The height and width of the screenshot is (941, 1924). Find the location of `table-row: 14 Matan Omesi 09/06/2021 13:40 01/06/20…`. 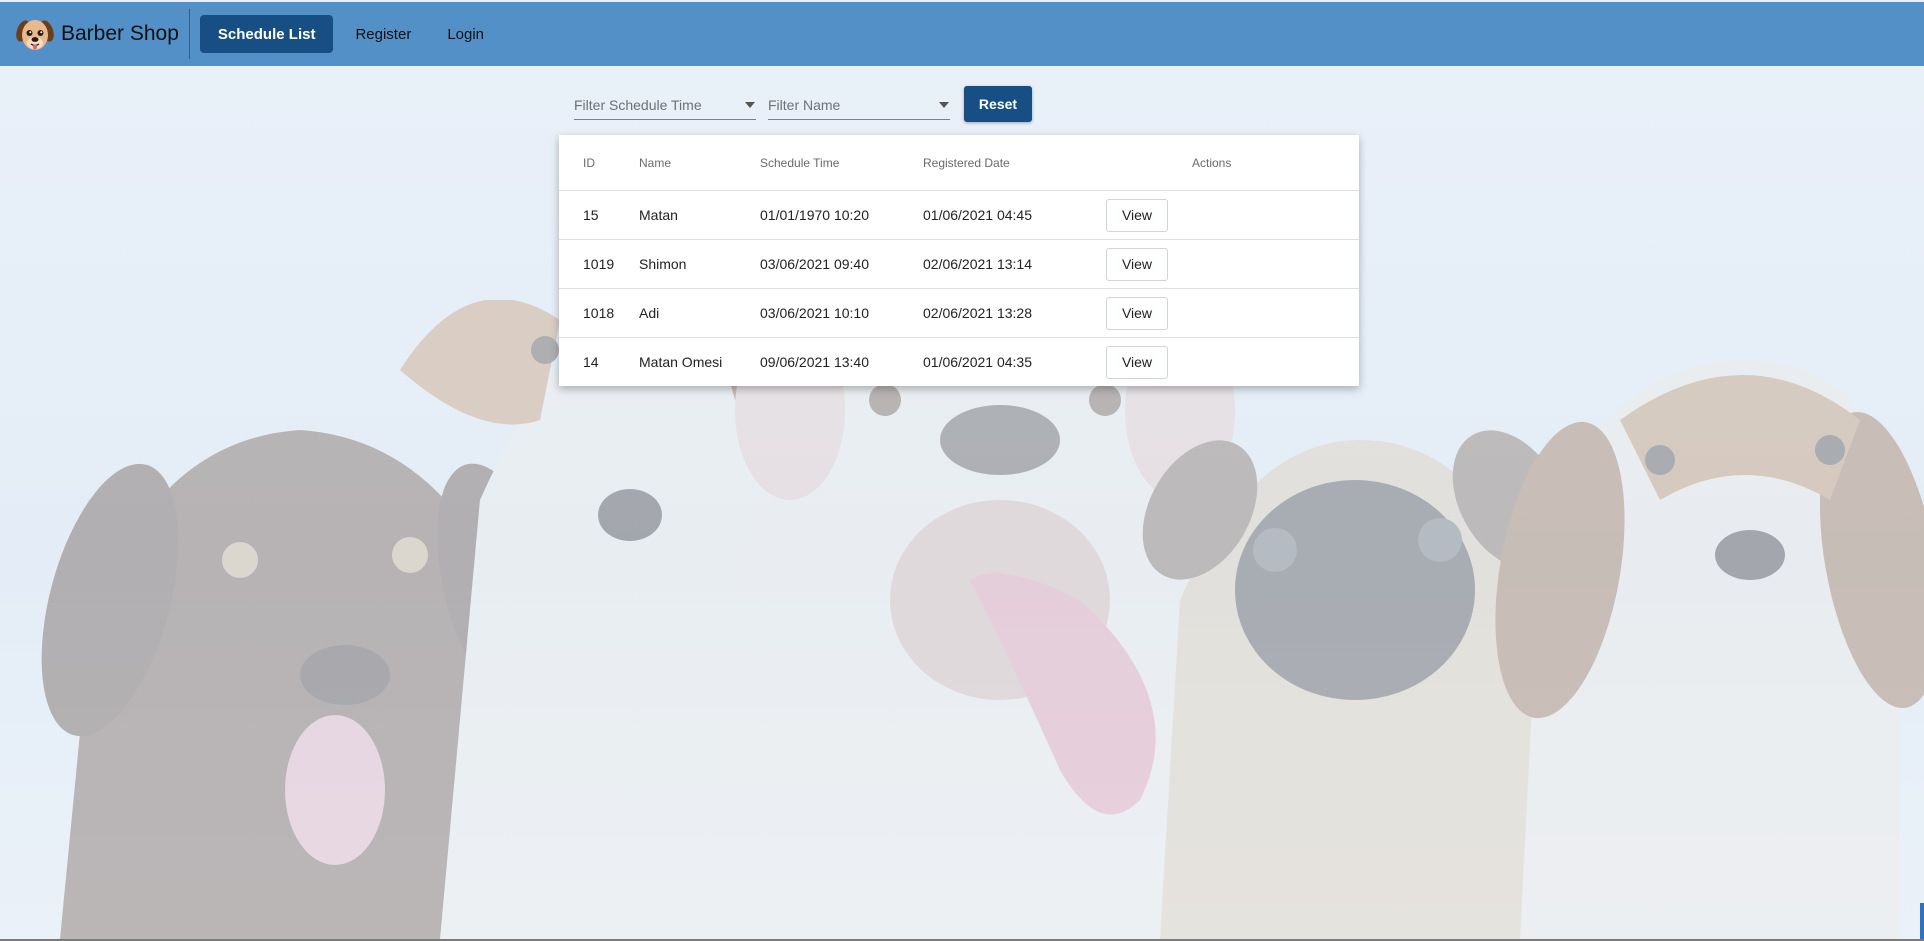

table-row: 14 Matan Omesi 09/06/2021 13:40 01/06/20… is located at coordinates (959, 361).